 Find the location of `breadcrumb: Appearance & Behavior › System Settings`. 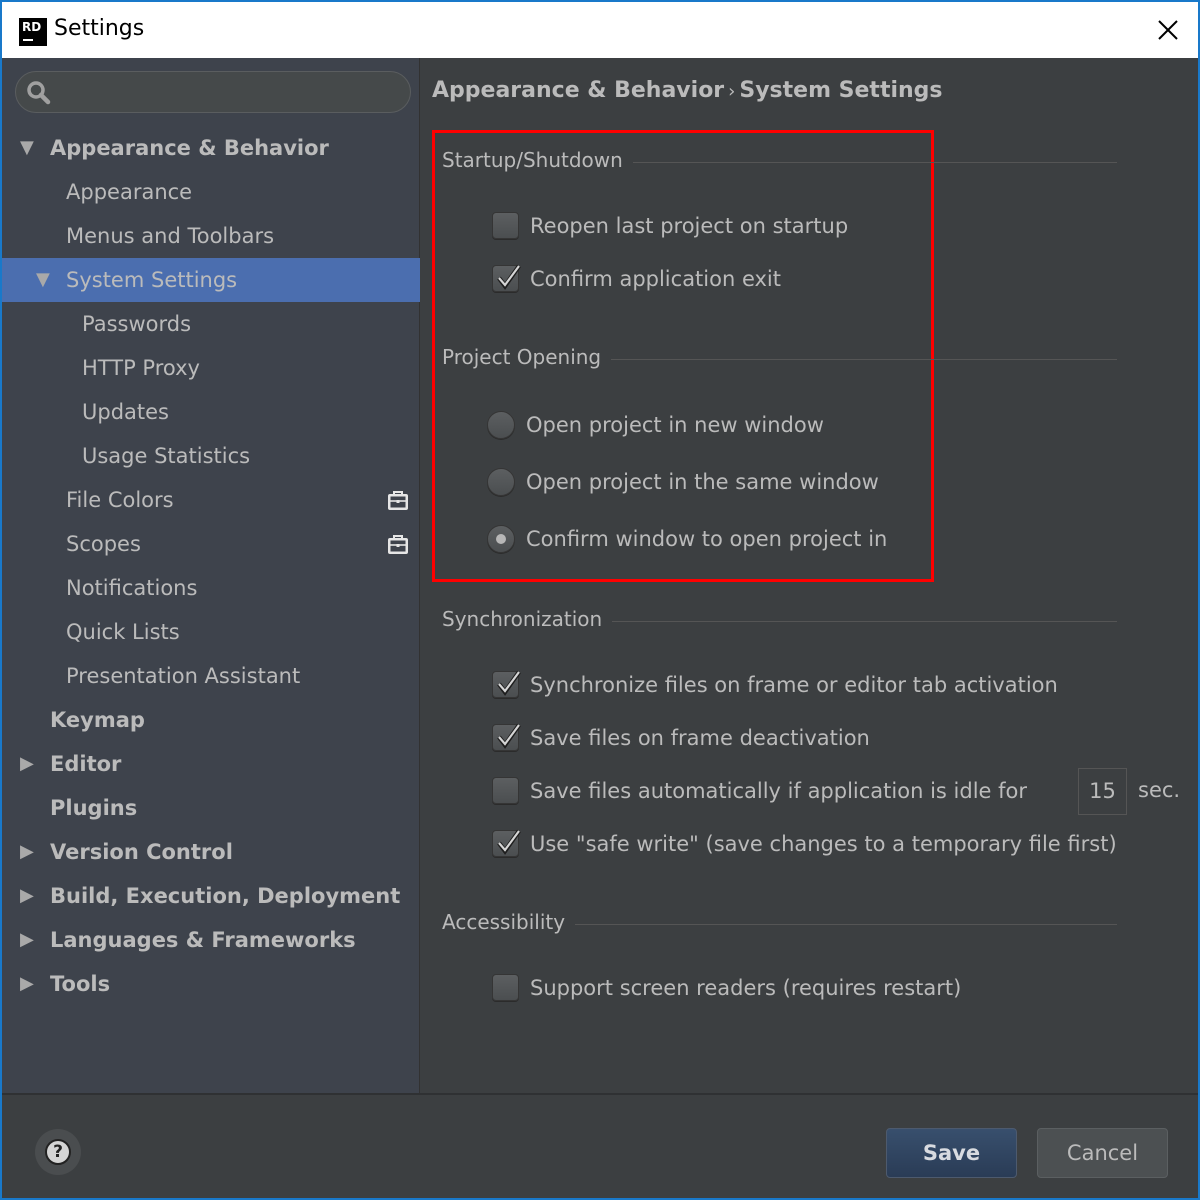

breadcrumb: Appearance & Behavior › System Settings is located at coordinates (687, 90).